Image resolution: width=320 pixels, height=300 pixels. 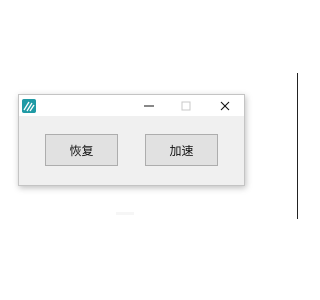 What do you see at coordinates (125, 213) in the screenshot?
I see `background-mark` at bounding box center [125, 213].